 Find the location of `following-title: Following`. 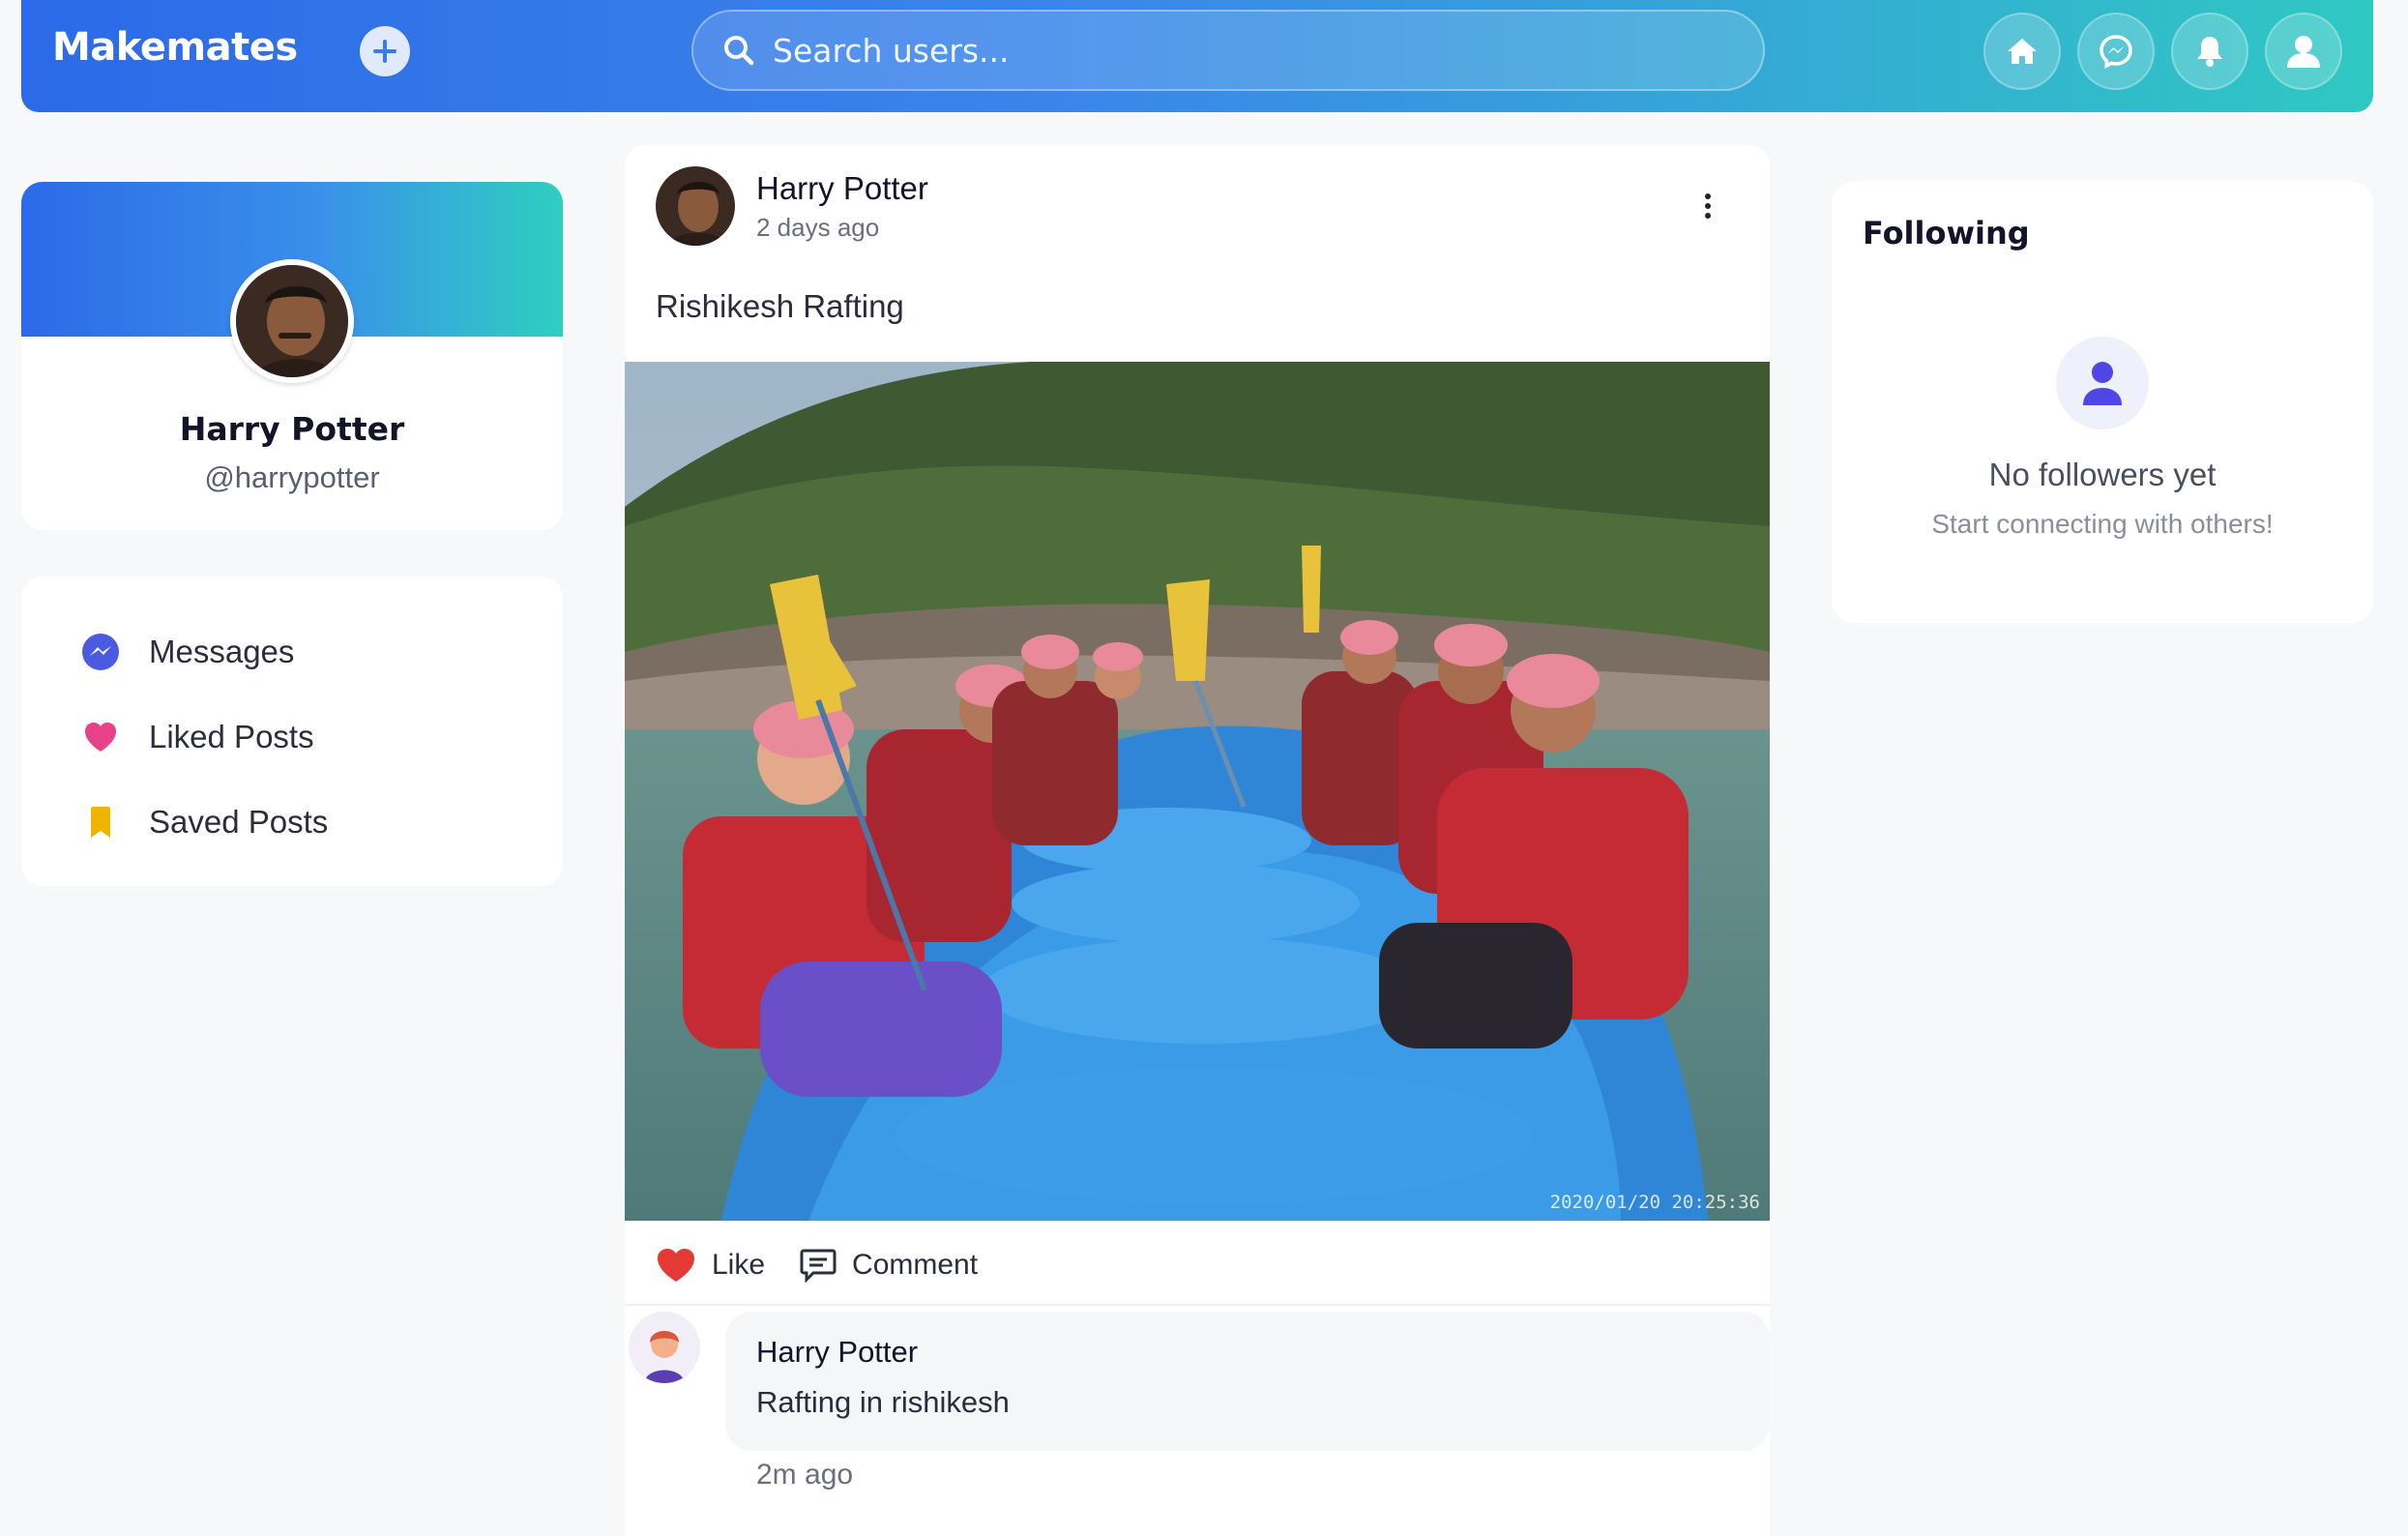

following-title: Following is located at coordinates (1946, 233).